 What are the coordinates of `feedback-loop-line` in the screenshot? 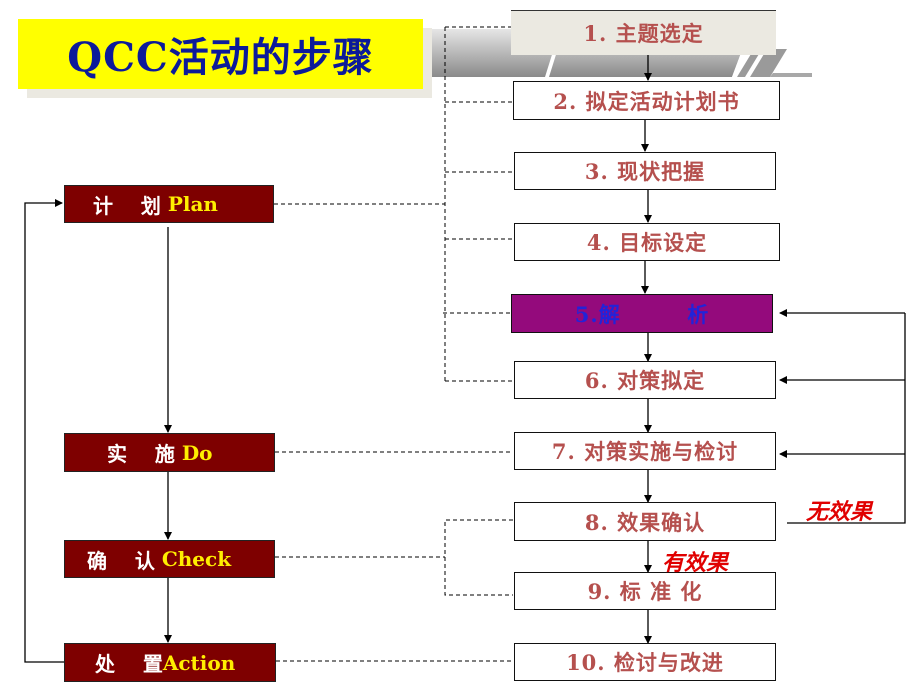 It's located at (846, 418).